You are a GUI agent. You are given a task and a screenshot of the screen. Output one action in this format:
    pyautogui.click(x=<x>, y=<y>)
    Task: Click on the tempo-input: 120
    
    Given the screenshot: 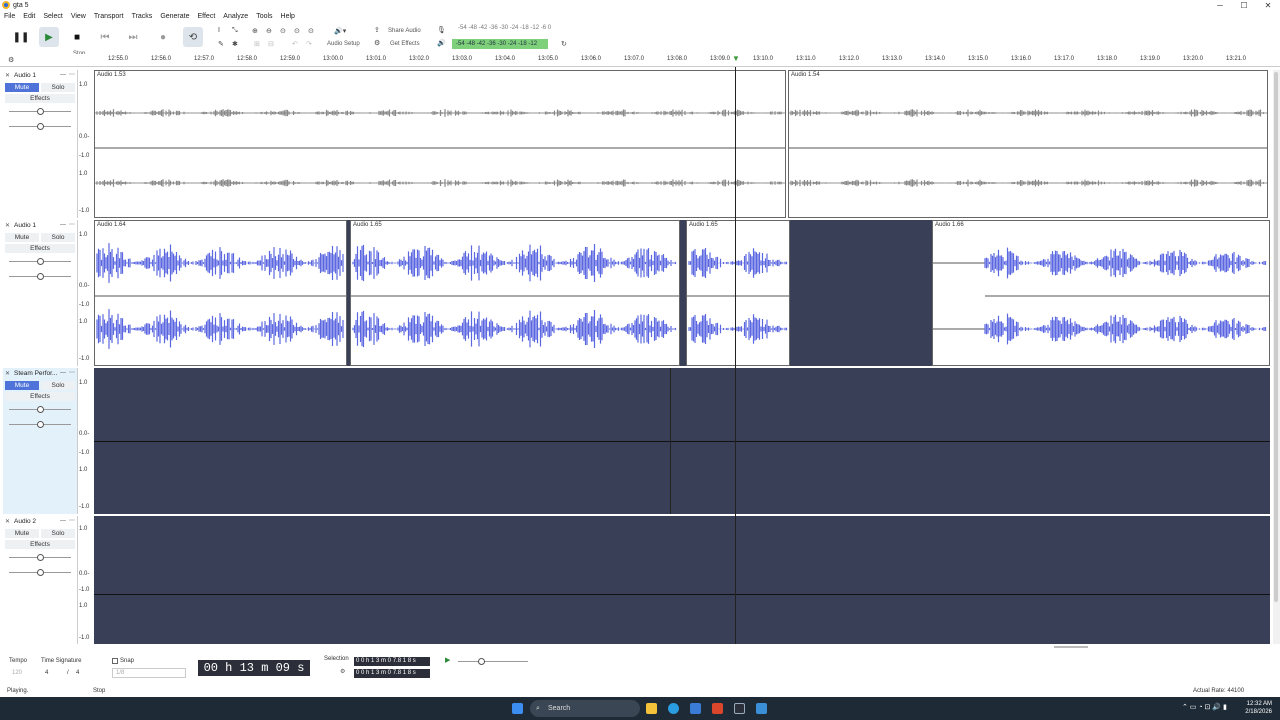 What is the action you would take?
    pyautogui.click(x=17, y=673)
    